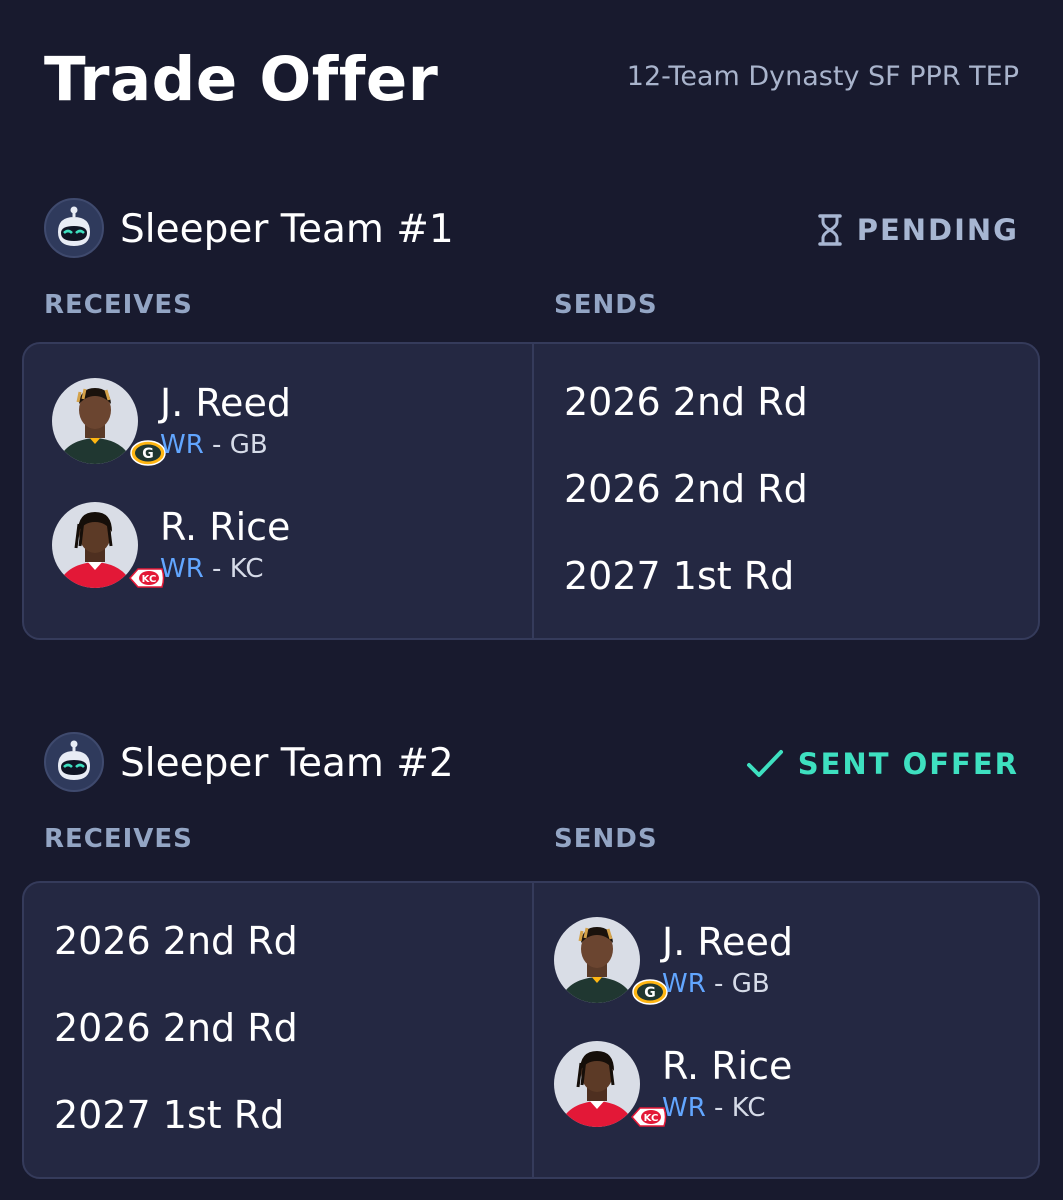 This screenshot has height=1200, width=1063. I want to click on league-name: 12-Team Dynasty SF PPR TEP, so click(822, 76).